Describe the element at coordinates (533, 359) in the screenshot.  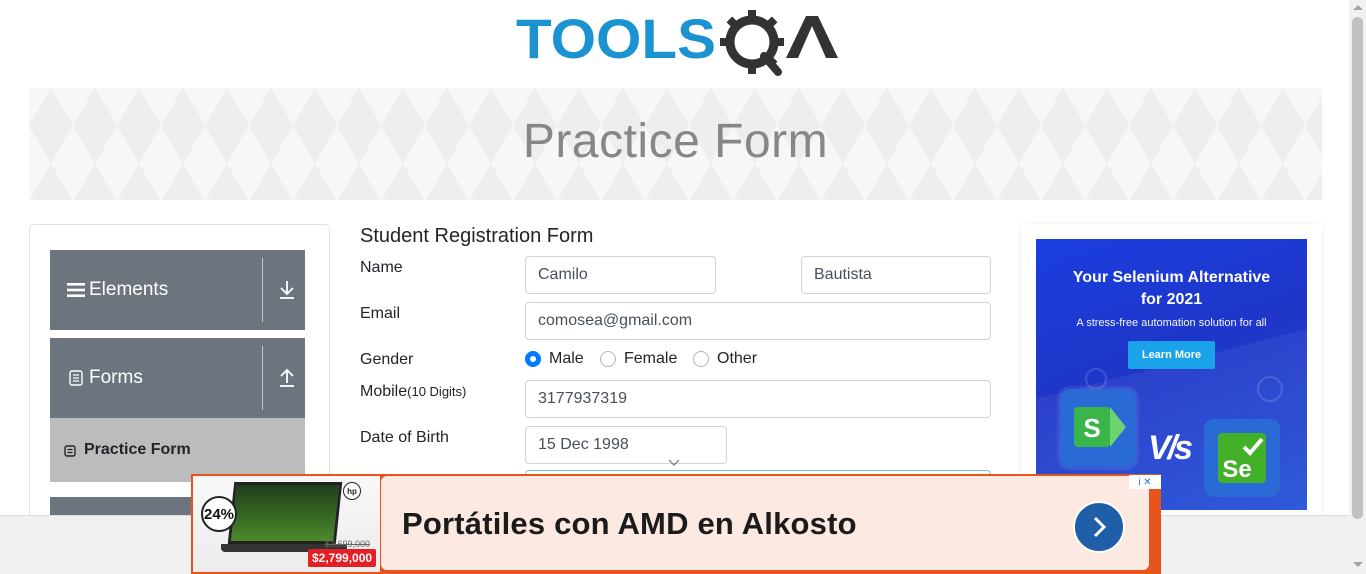
I see `radio-checked-icon` at that location.